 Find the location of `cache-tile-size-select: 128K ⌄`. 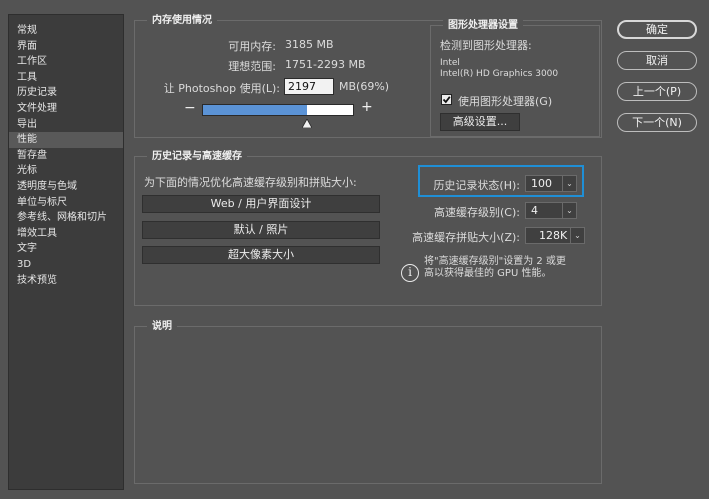

cache-tile-size-select: 128K ⌄ is located at coordinates (555, 235).